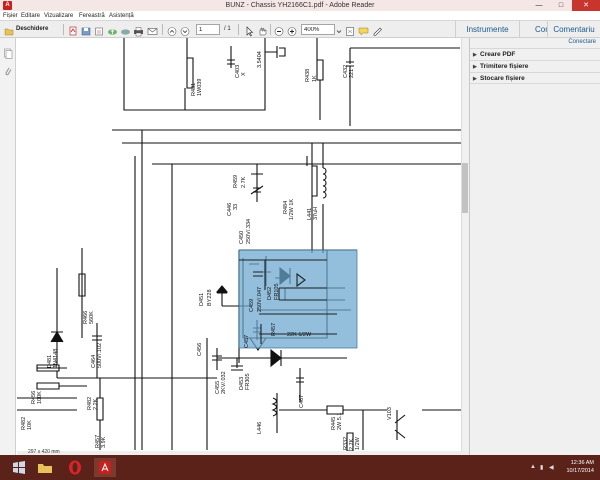 The height and width of the screenshot is (480, 600). What do you see at coordinates (270, 293) in the screenshot?
I see `schematic-label: D452` at bounding box center [270, 293].